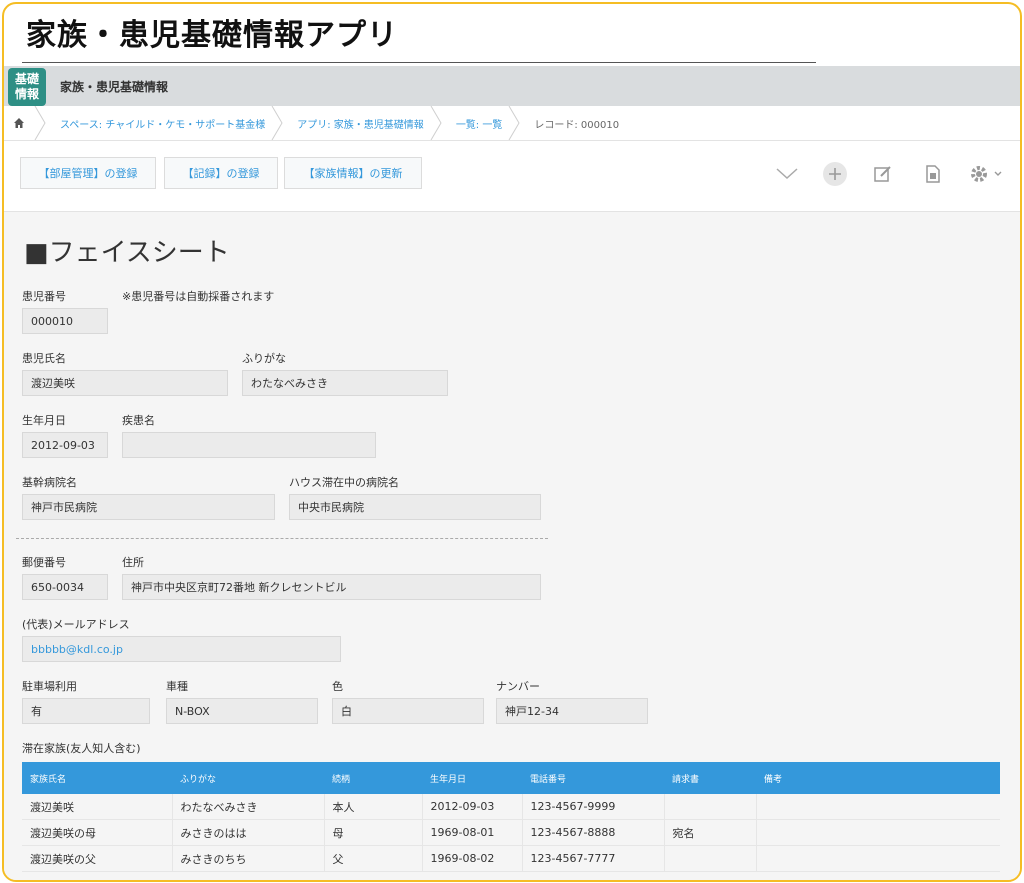  What do you see at coordinates (97, 807) in the screenshot?
I see `table-cell: 渡辺美咲` at bounding box center [97, 807].